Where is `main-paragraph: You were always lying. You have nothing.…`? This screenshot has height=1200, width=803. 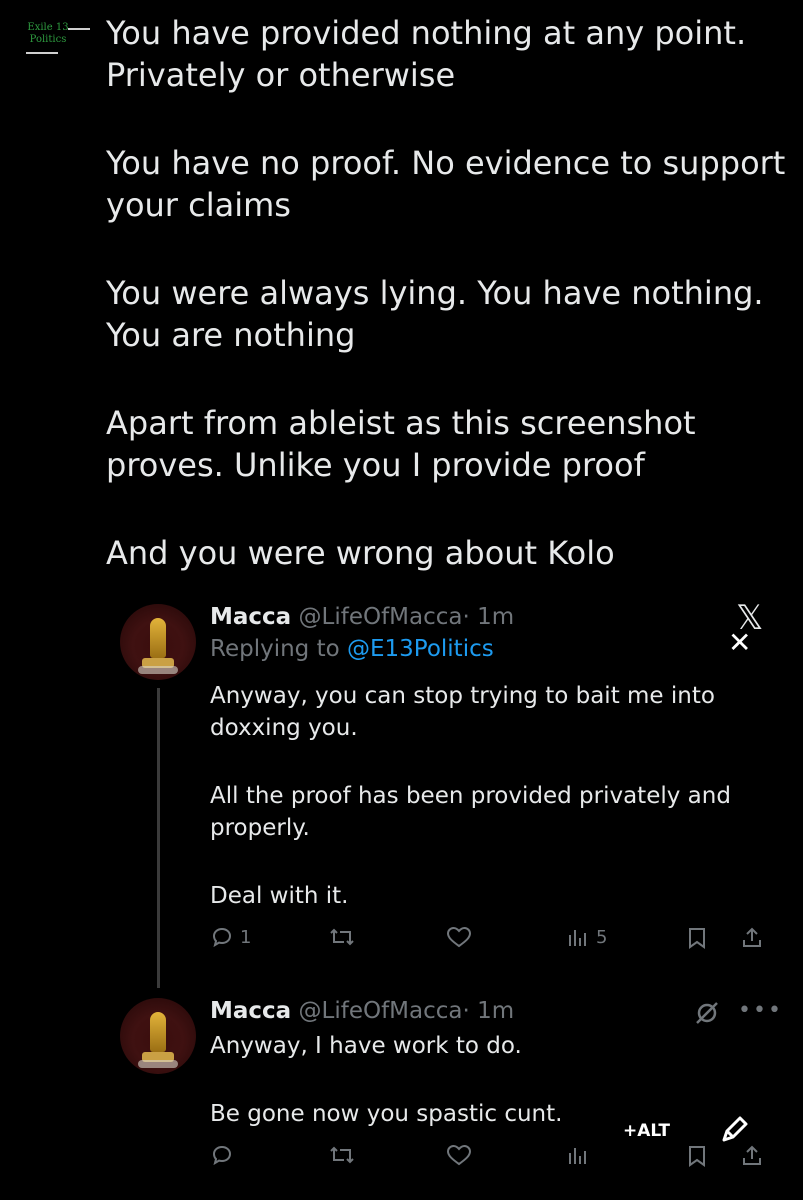 main-paragraph: You were always lying. You have nothing.… is located at coordinates (435, 314).